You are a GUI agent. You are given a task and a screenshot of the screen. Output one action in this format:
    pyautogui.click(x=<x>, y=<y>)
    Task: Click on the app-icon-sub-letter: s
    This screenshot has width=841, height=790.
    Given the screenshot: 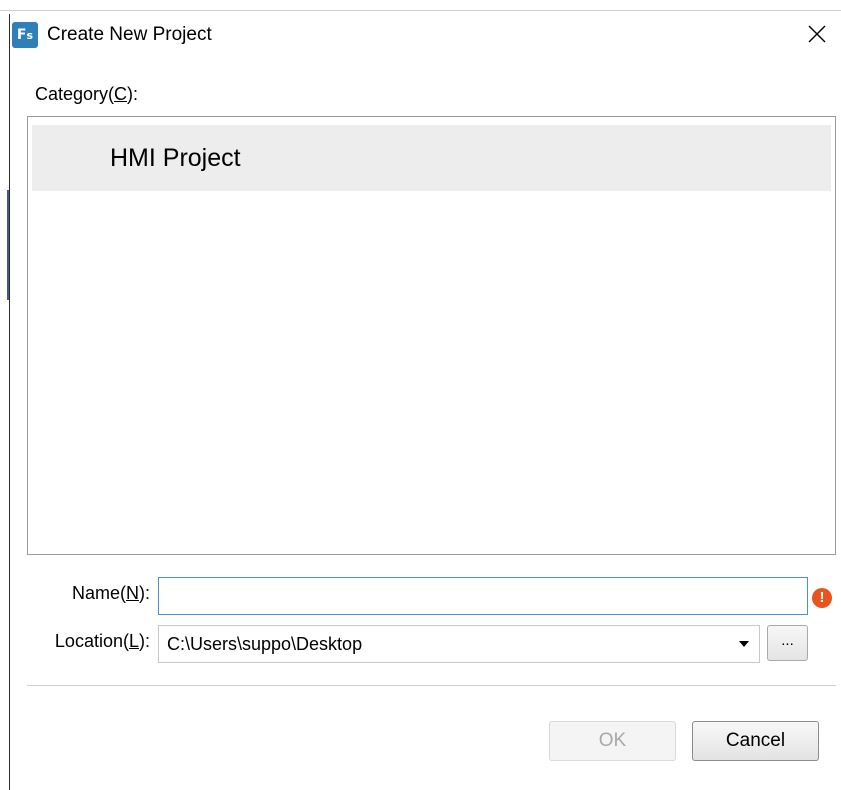 What is the action you would take?
    pyautogui.click(x=30, y=35)
    